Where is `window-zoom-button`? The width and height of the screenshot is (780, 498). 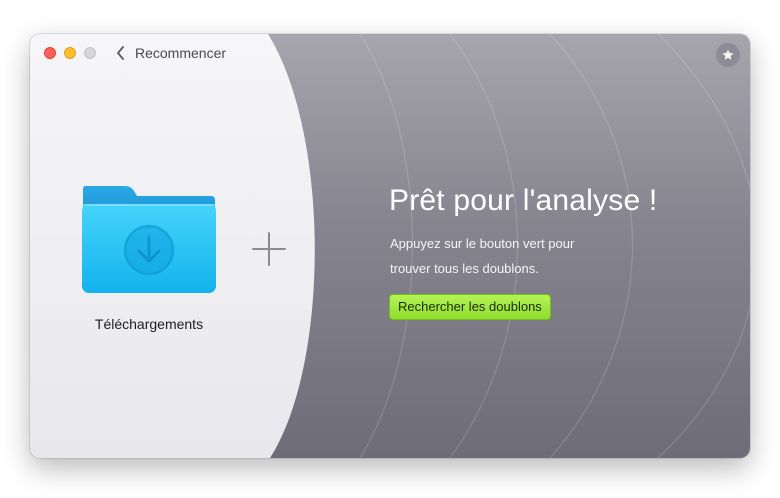 window-zoom-button is located at coordinates (90, 53).